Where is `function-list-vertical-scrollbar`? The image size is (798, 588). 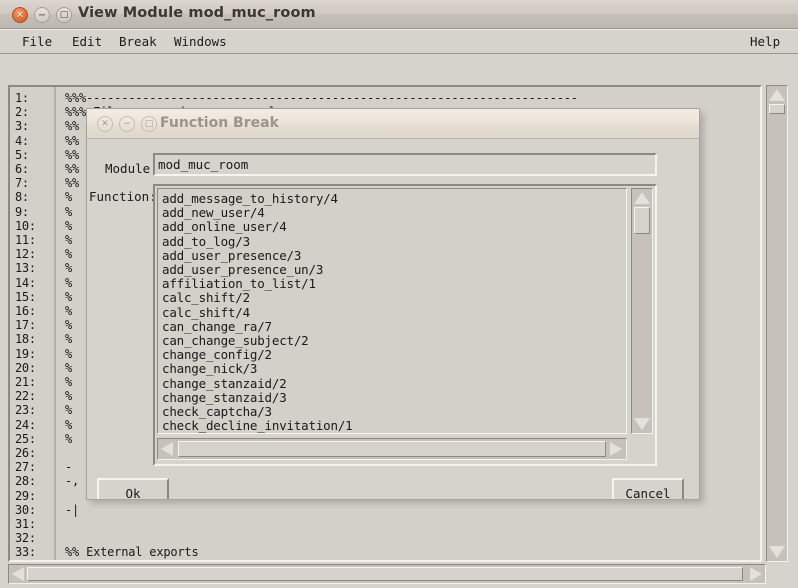 function-list-vertical-scrollbar is located at coordinates (642, 311).